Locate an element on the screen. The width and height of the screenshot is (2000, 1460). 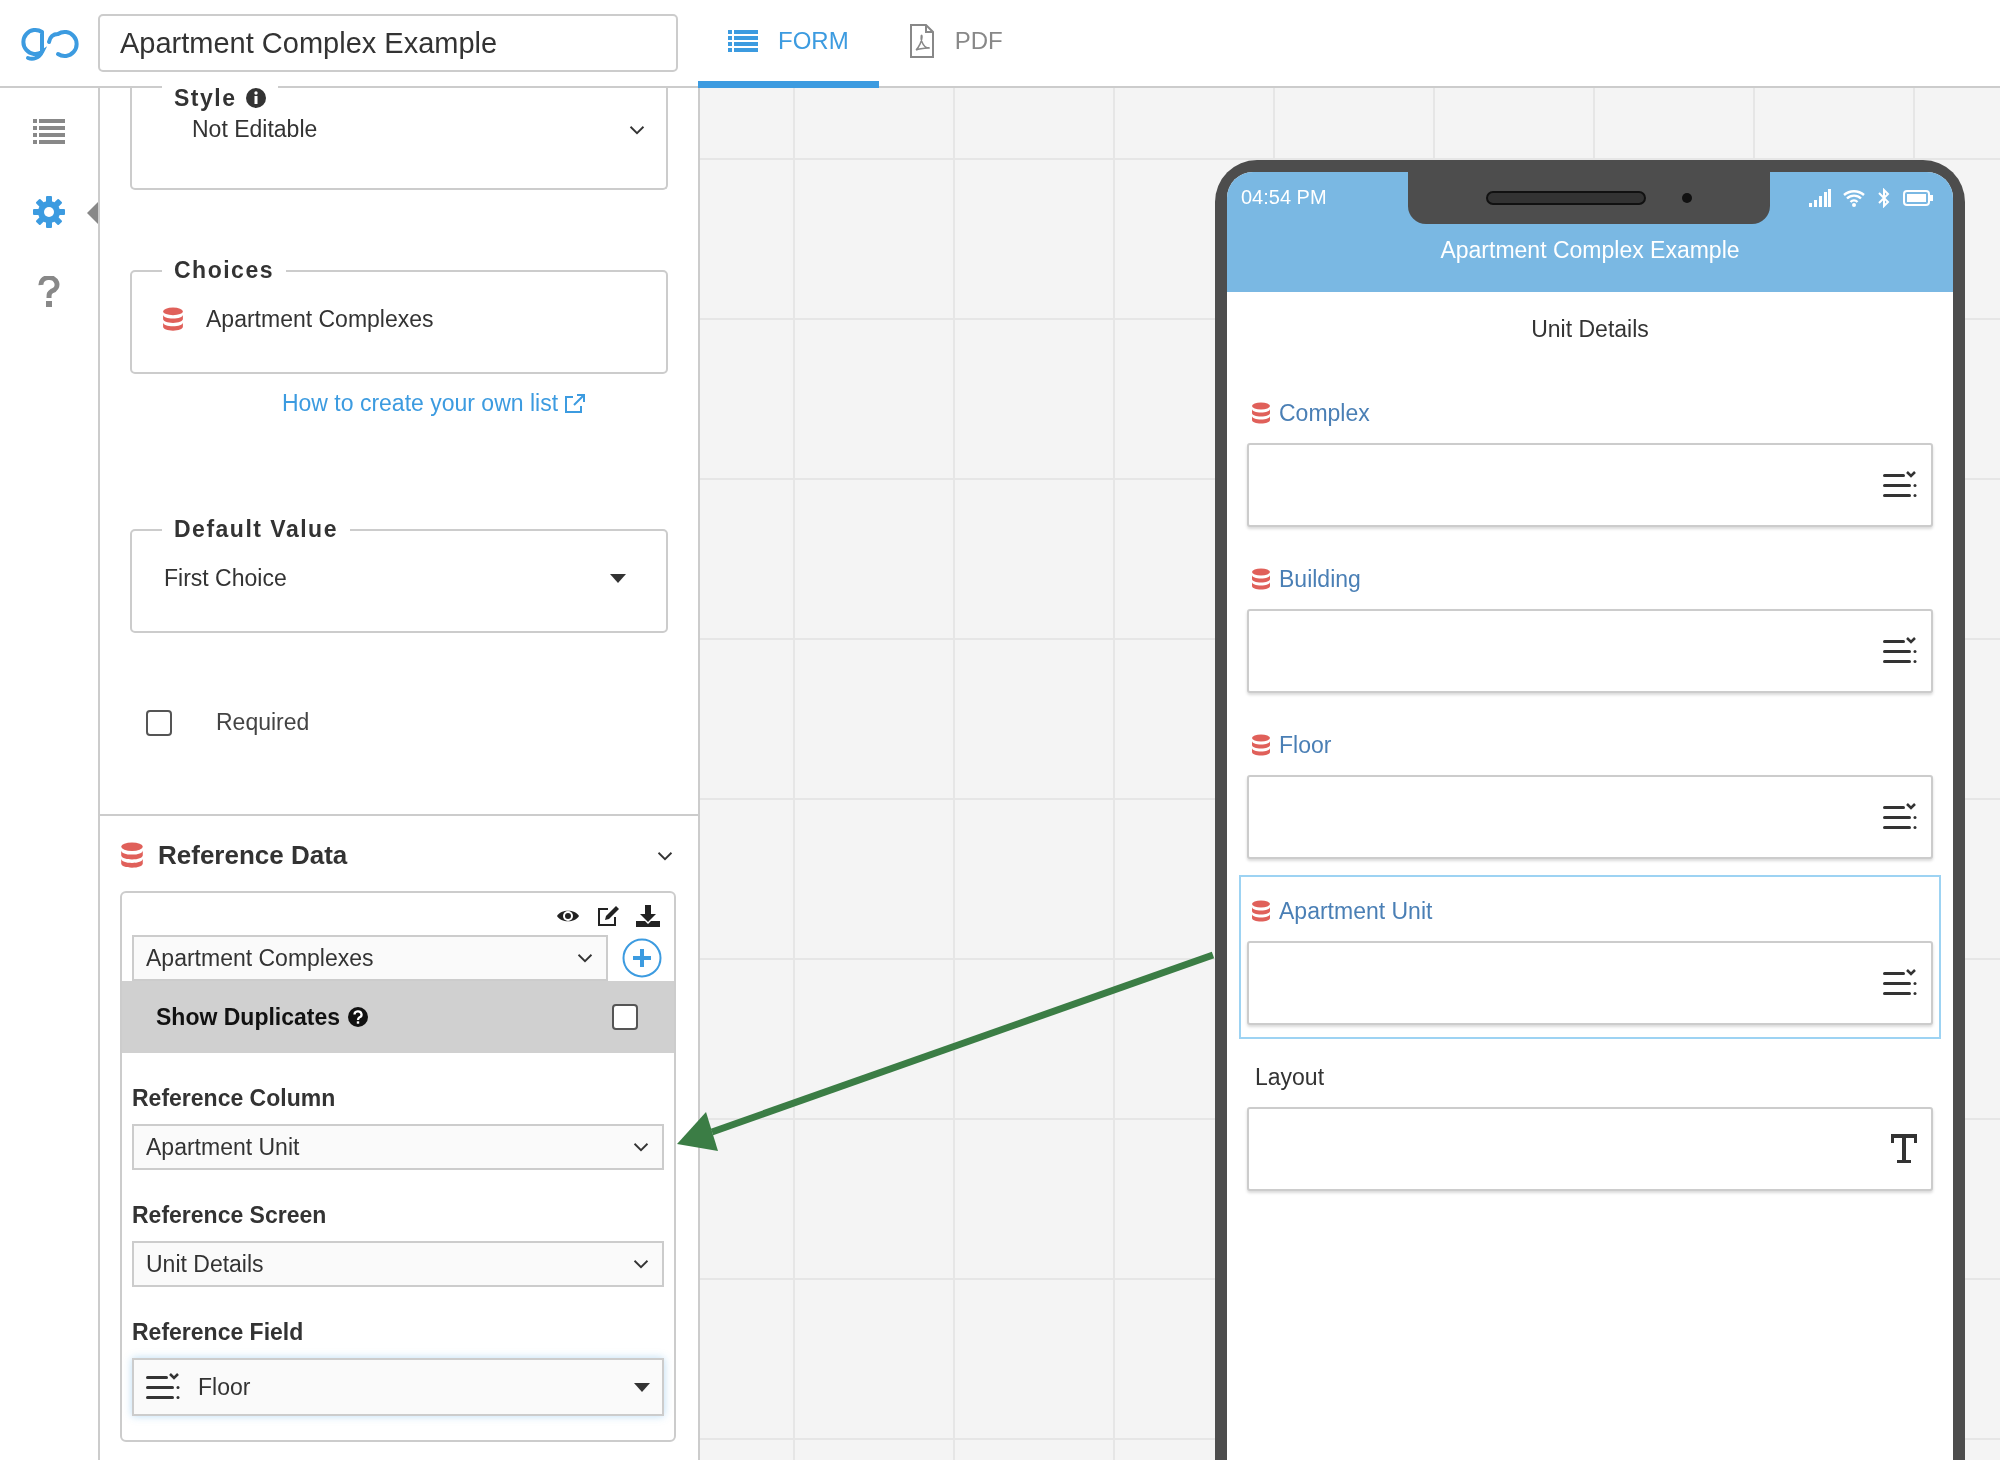
pdf-file-icon is located at coordinates (921, 40).